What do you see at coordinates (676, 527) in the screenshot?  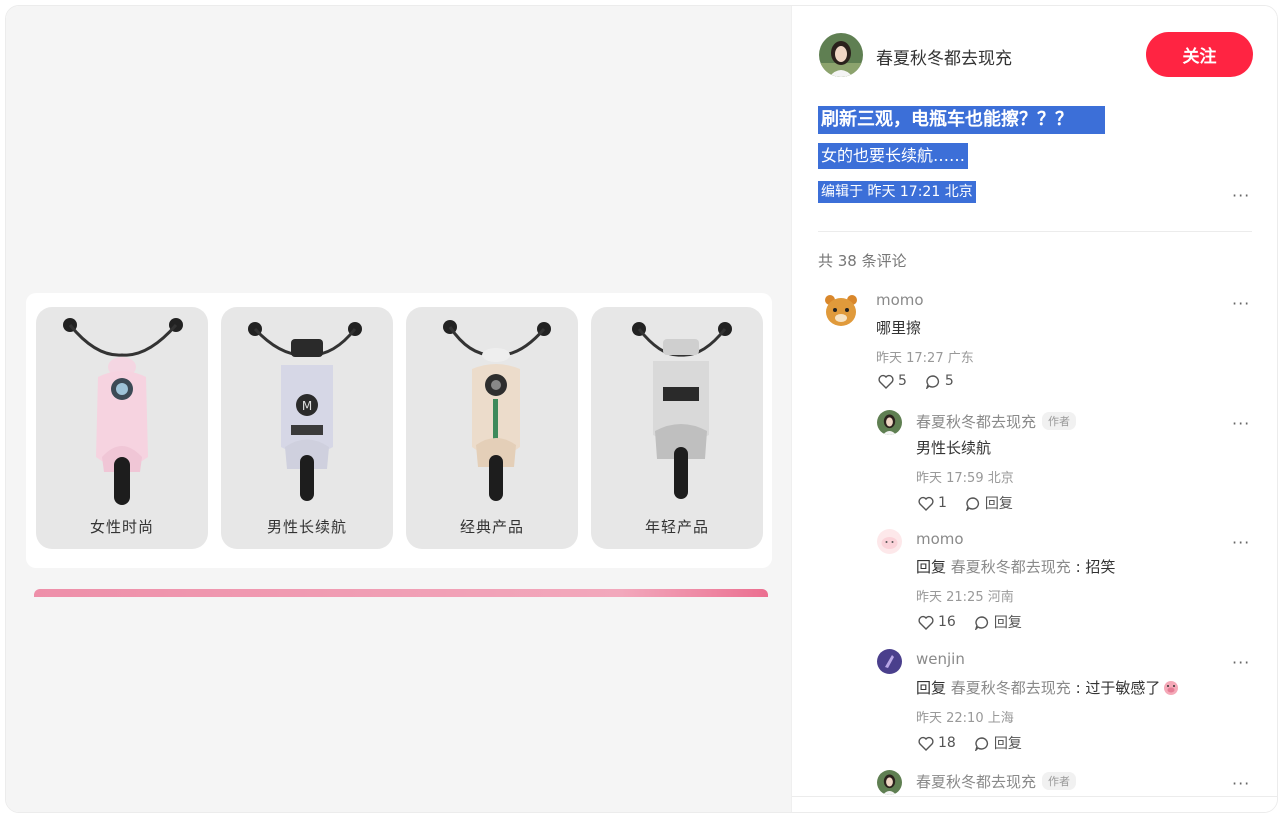 I see `card-label: 年轻产品` at bounding box center [676, 527].